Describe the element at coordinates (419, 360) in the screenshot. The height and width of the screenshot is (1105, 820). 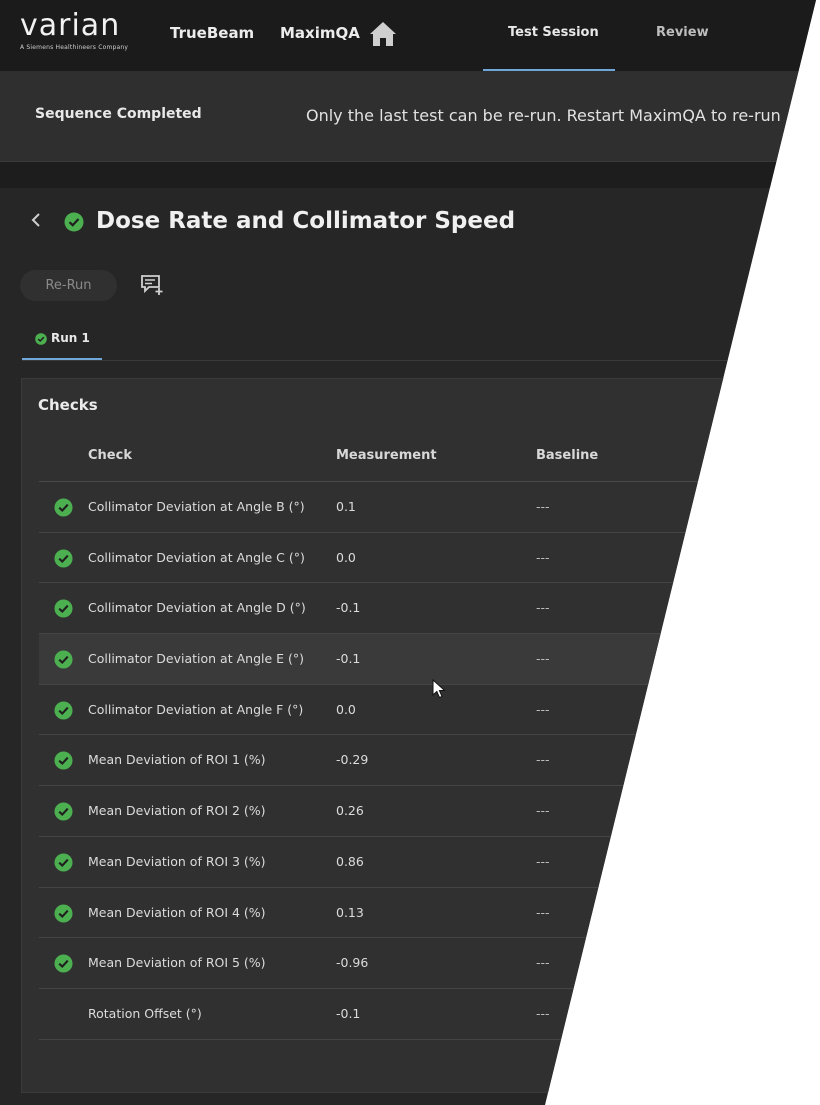
I see `tab-divider` at that location.